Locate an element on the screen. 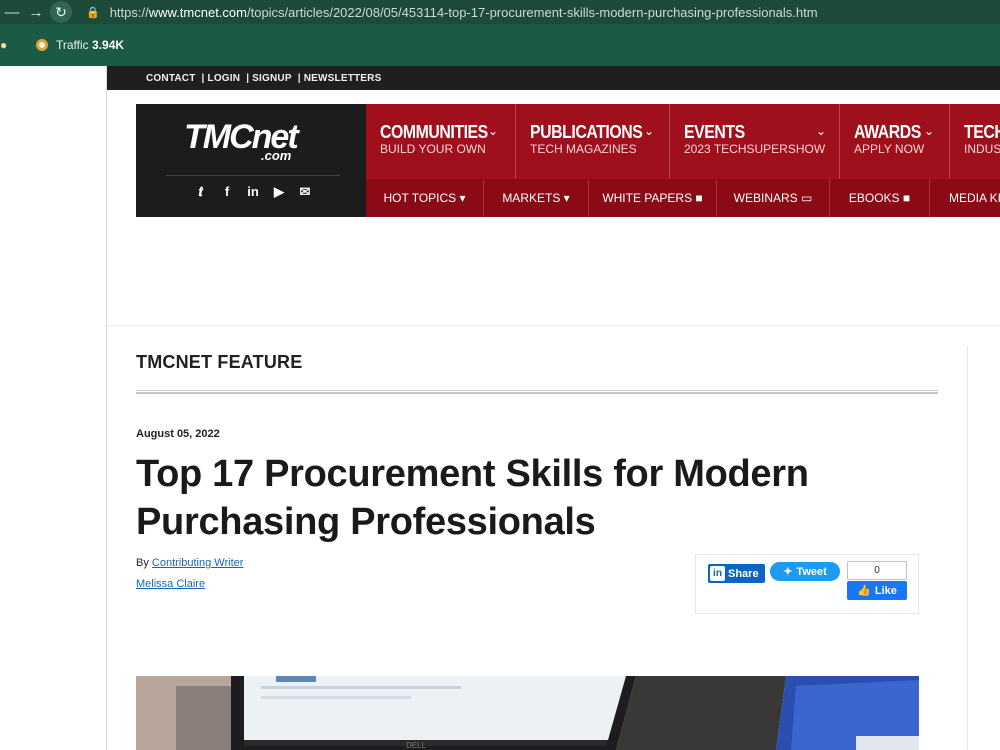  thumbs-up-icon: 👍 is located at coordinates (864, 591).